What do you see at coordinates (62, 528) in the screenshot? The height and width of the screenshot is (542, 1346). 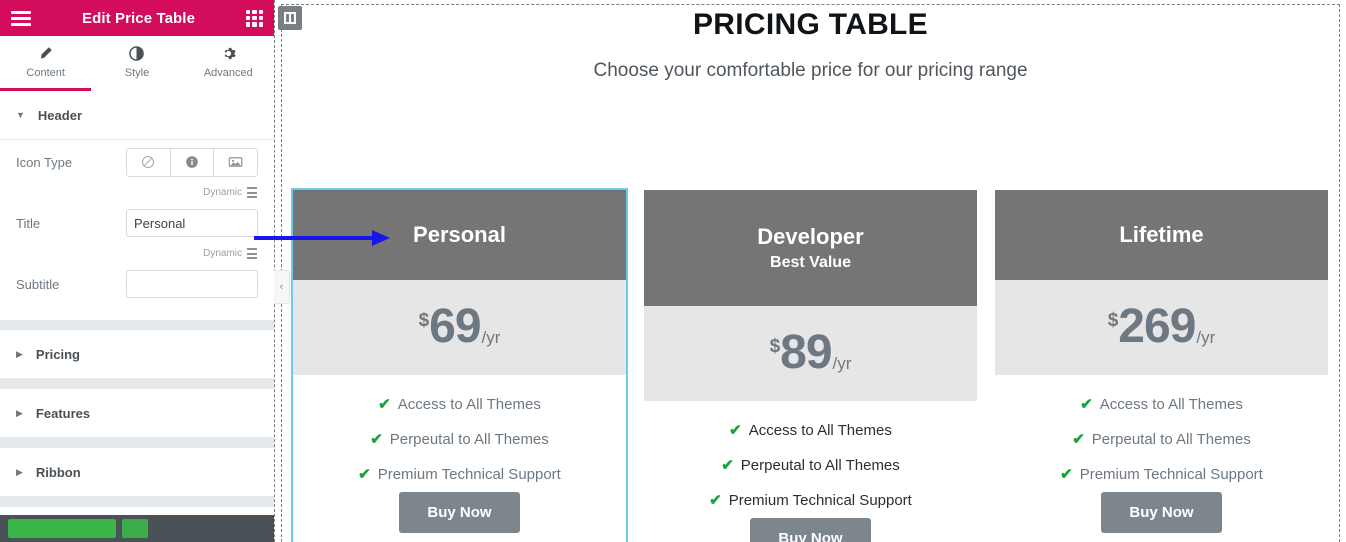 I see `publish-button` at bounding box center [62, 528].